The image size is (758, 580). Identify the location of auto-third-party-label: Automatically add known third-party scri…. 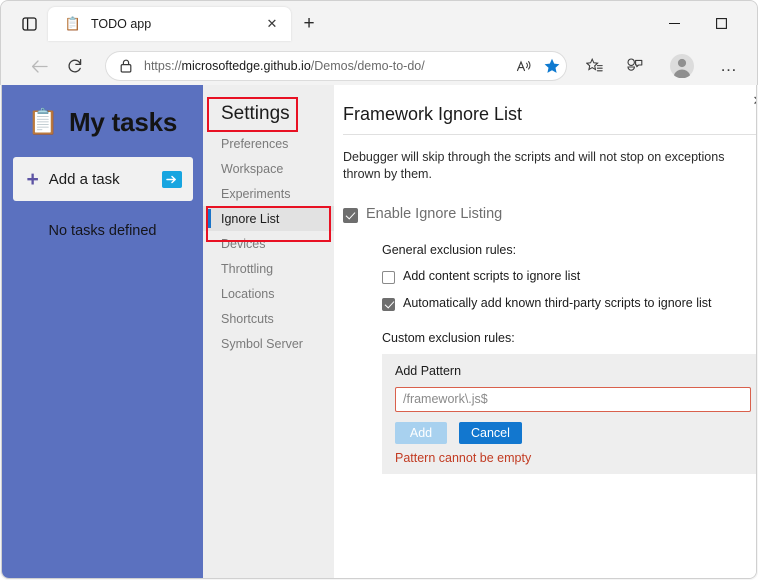
(557, 302).